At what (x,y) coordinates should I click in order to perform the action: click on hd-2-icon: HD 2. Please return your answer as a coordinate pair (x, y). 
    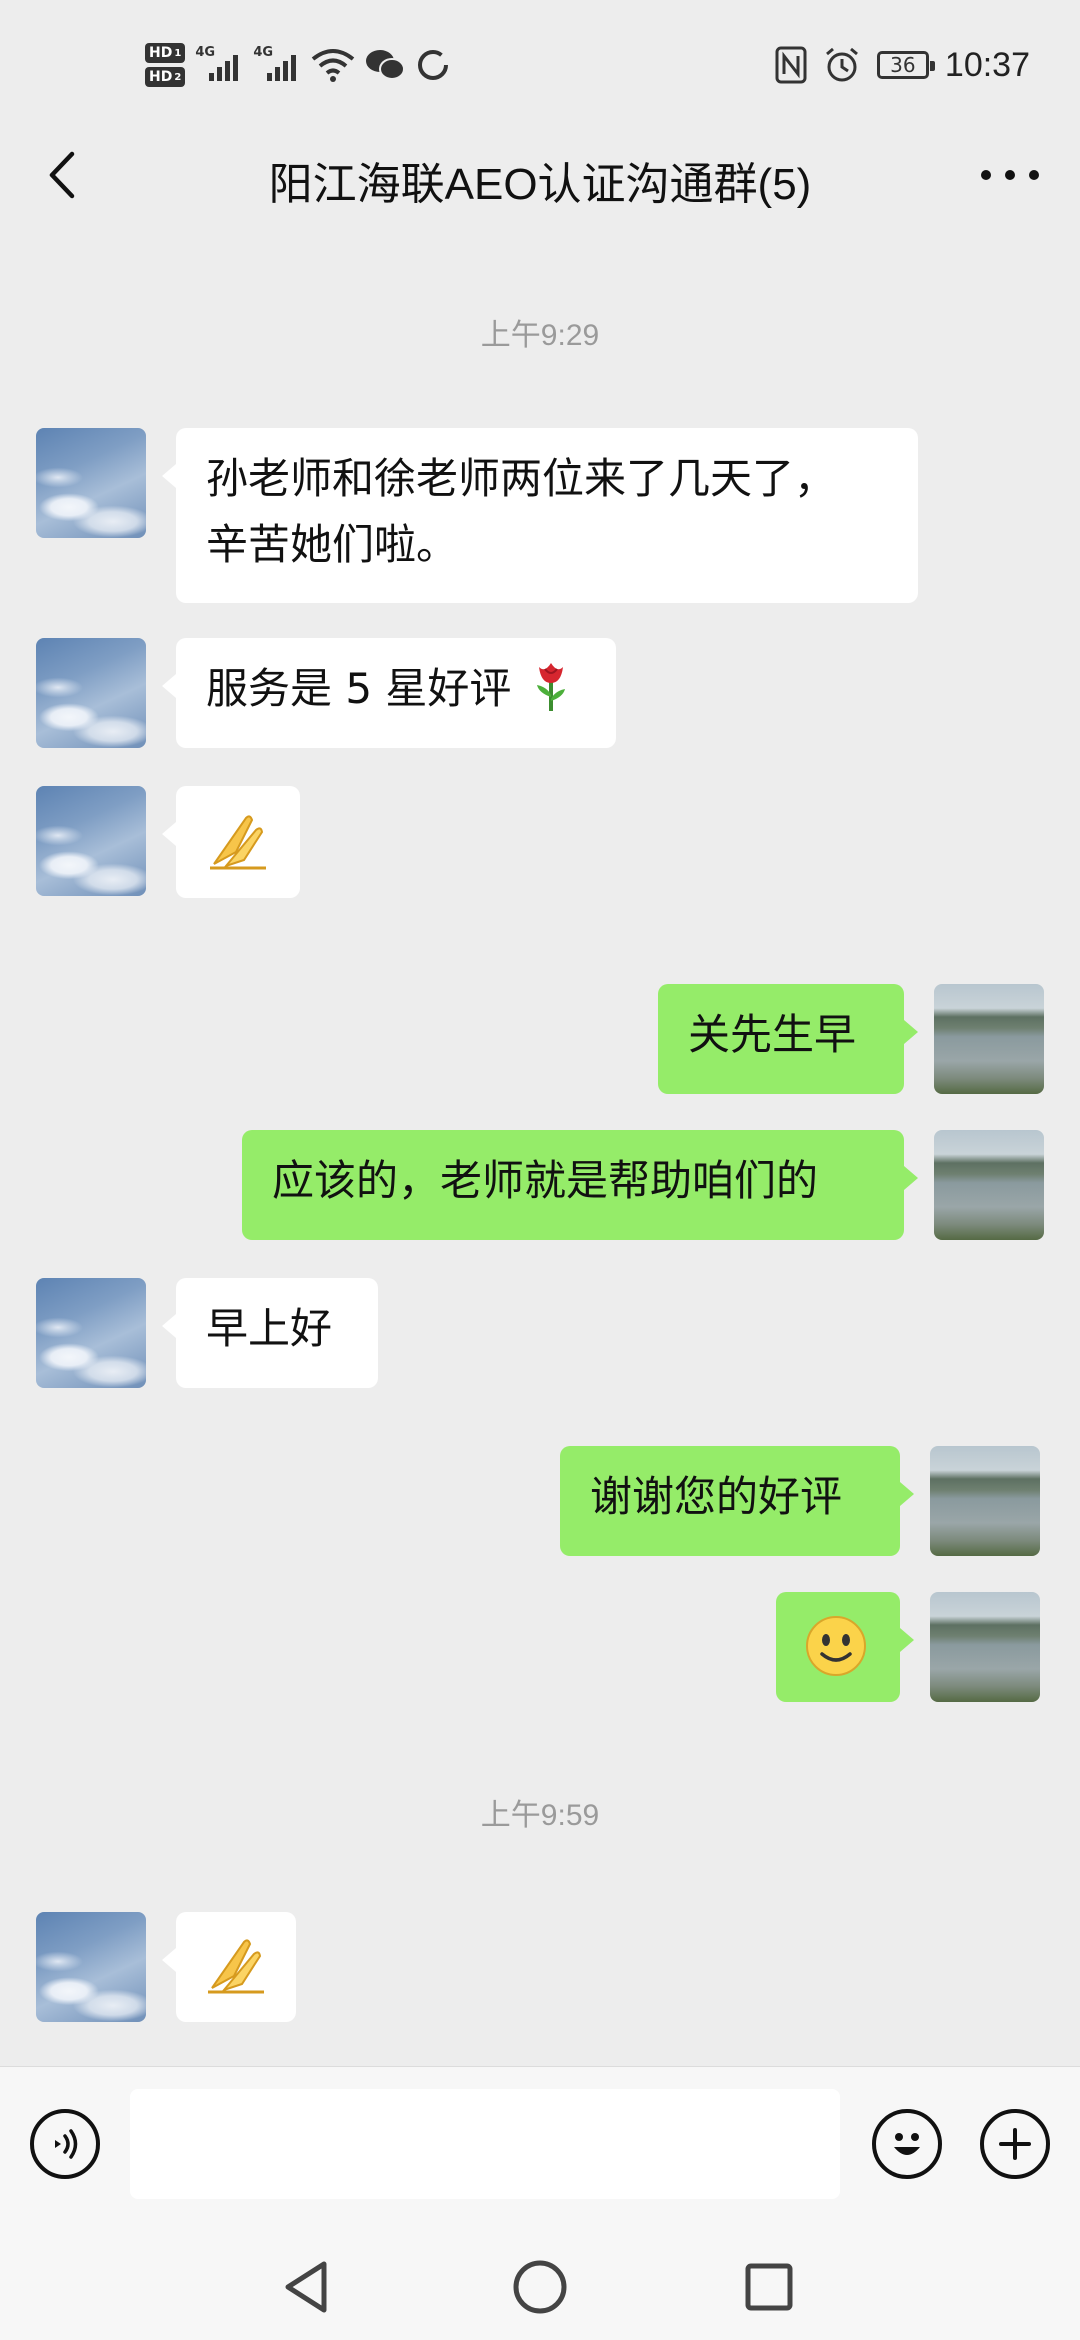
    Looking at the image, I should click on (165, 77).